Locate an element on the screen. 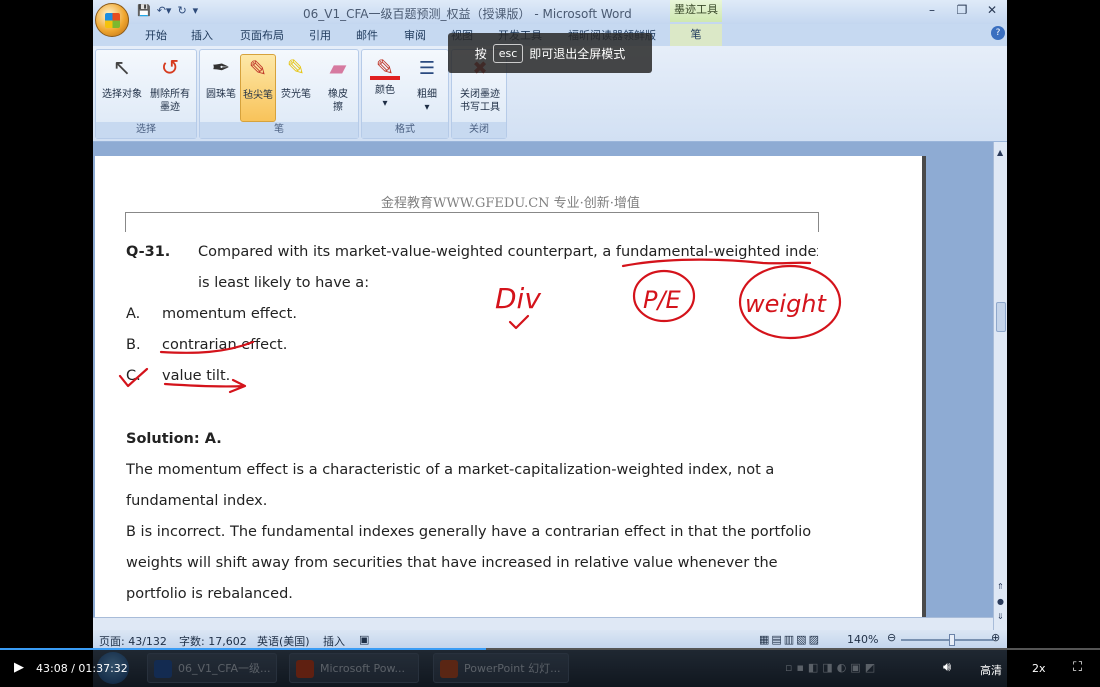  status-word-count: 字数: 17,602 is located at coordinates (213, 641).